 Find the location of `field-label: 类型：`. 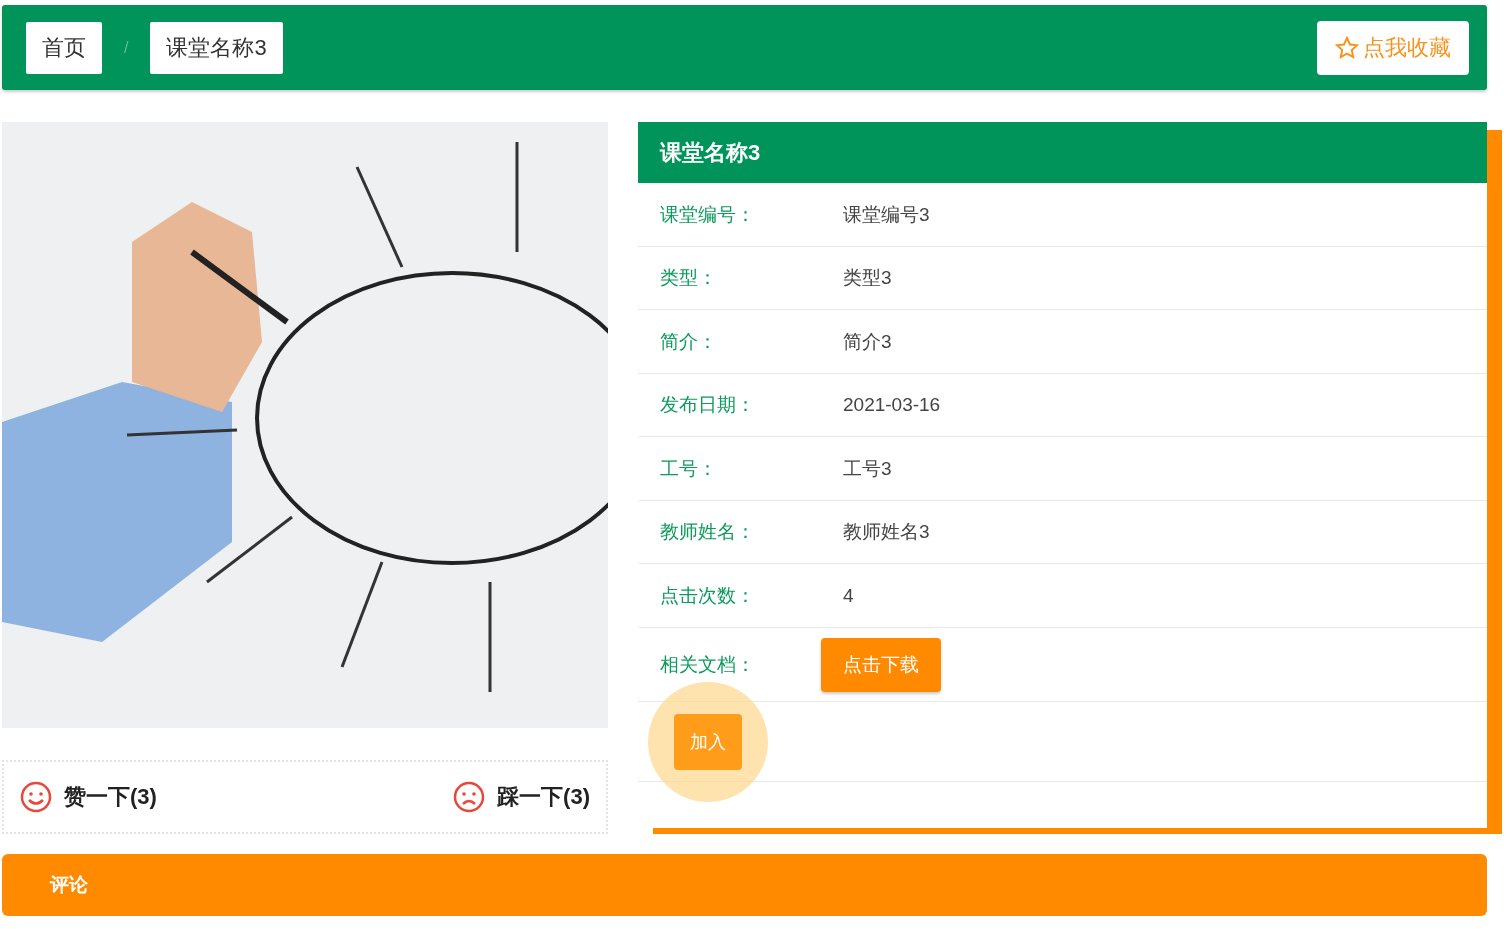

field-label: 类型： is located at coordinates (689, 278).